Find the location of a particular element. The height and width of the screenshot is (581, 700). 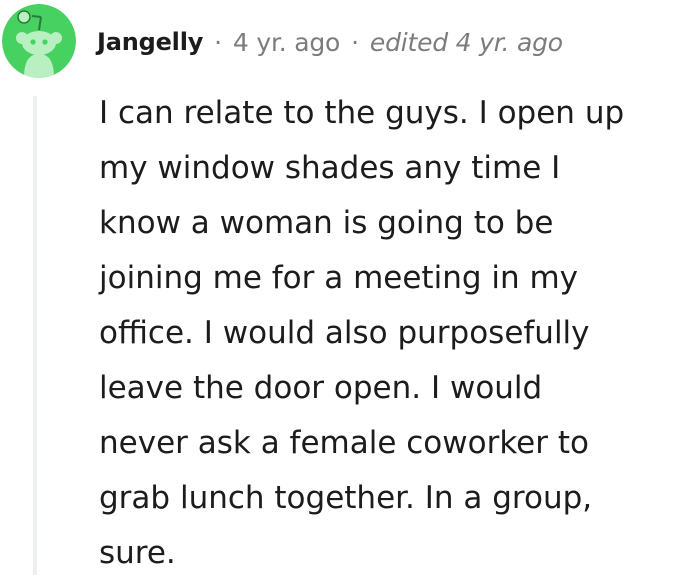

comment-text-line: joining me for a meeting in my is located at coordinates (339, 278).